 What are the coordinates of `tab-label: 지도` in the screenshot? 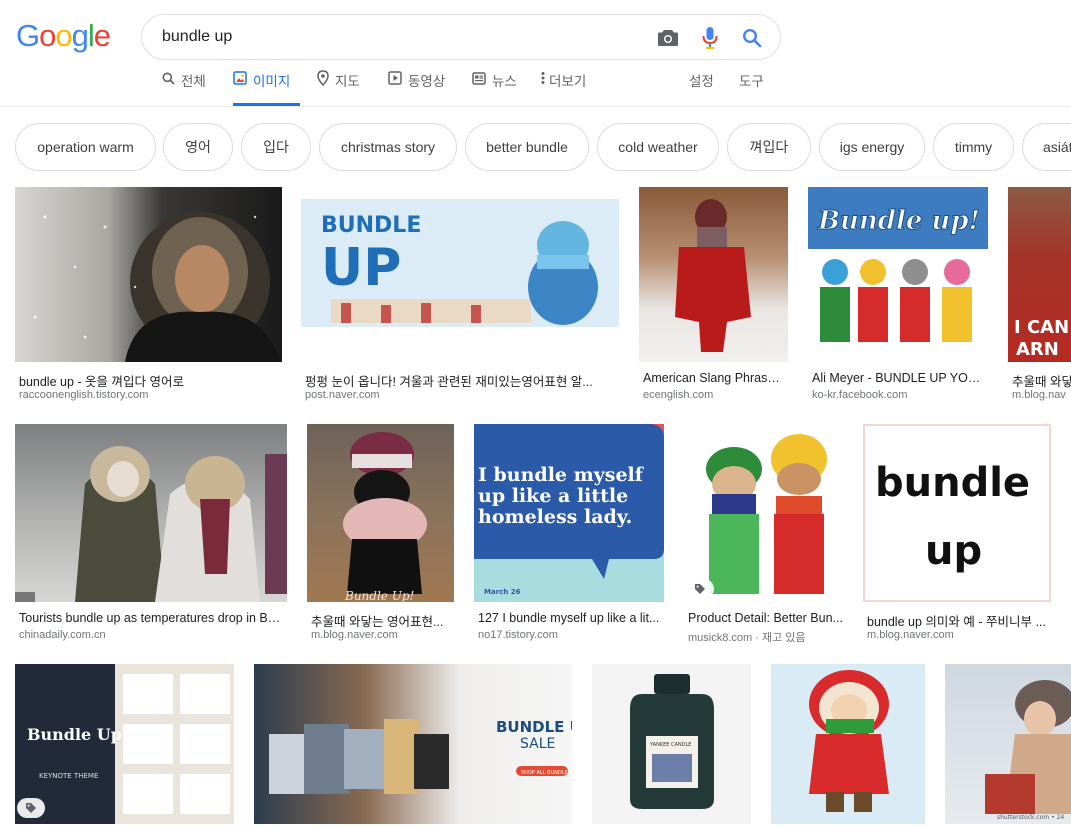 It's located at (347, 81).